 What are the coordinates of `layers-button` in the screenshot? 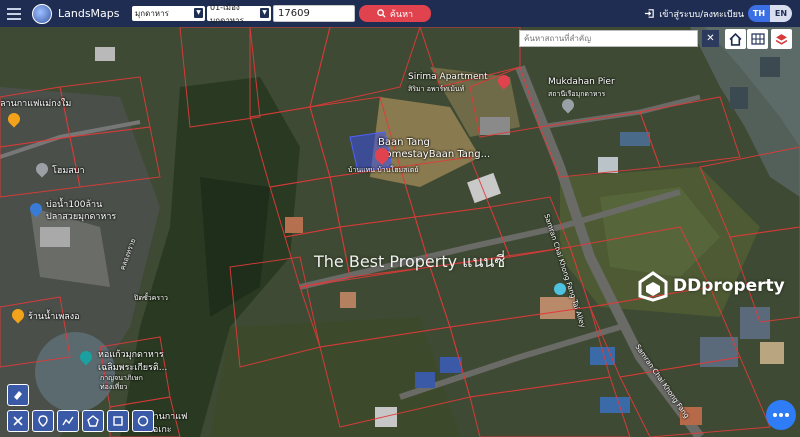 It's located at (781, 39).